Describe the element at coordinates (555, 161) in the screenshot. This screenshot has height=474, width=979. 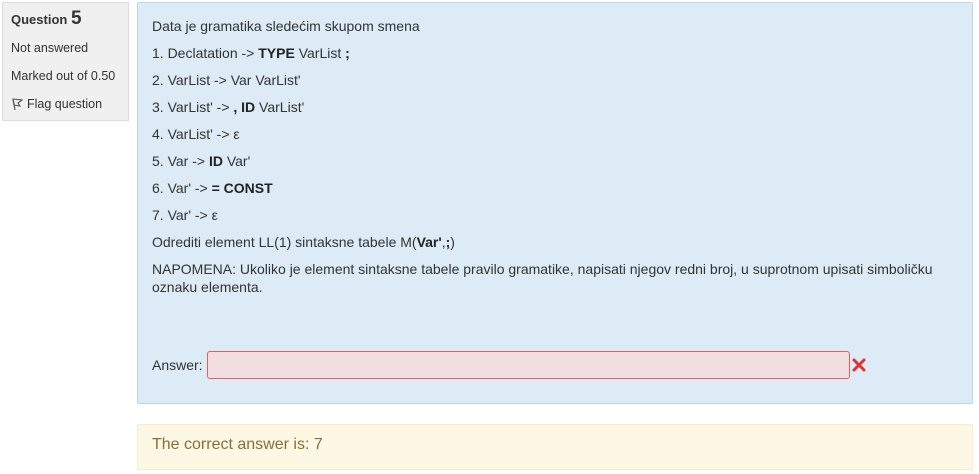
I see `grammar-rule: 5. Var -> ID Var'` at that location.